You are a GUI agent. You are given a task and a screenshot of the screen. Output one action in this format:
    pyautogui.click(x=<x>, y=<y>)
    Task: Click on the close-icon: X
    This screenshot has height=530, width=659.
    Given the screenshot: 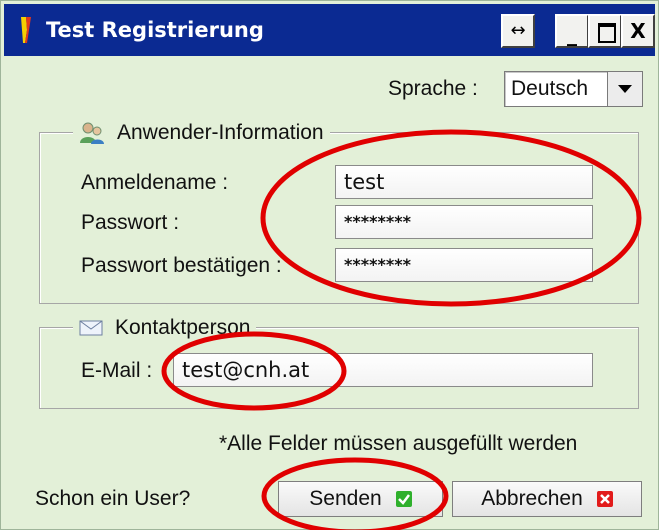 What is the action you would take?
    pyautogui.click(x=638, y=31)
    